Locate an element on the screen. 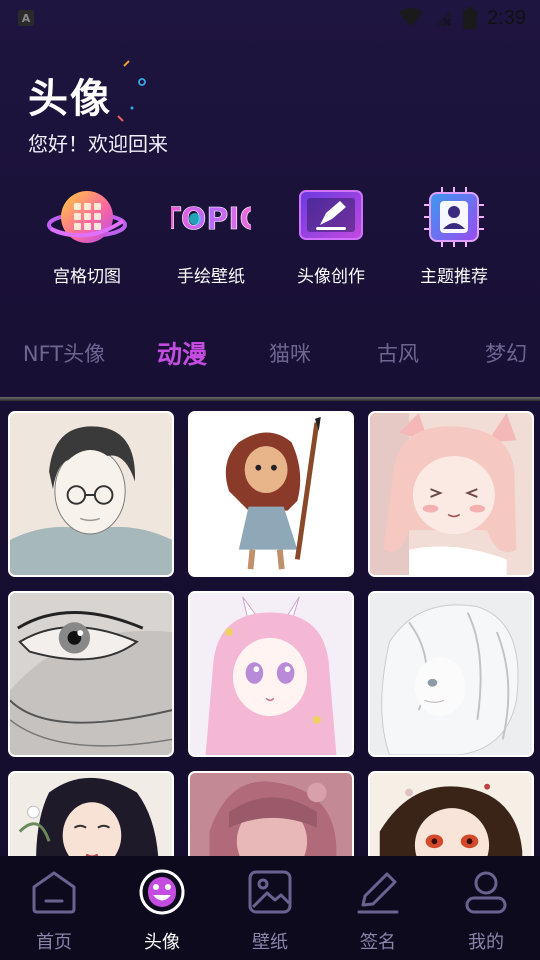  action-label: 头像创作 is located at coordinates (331, 277).